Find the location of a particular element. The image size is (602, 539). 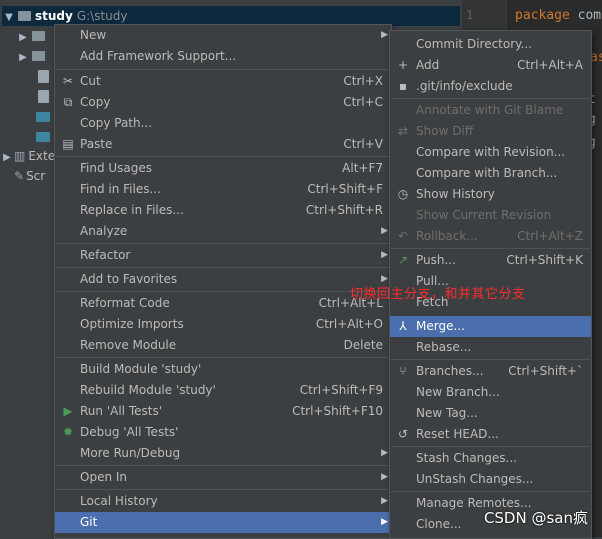

menu-item-more-run-debug: More Run/Debug ▶ is located at coordinates (223, 453).